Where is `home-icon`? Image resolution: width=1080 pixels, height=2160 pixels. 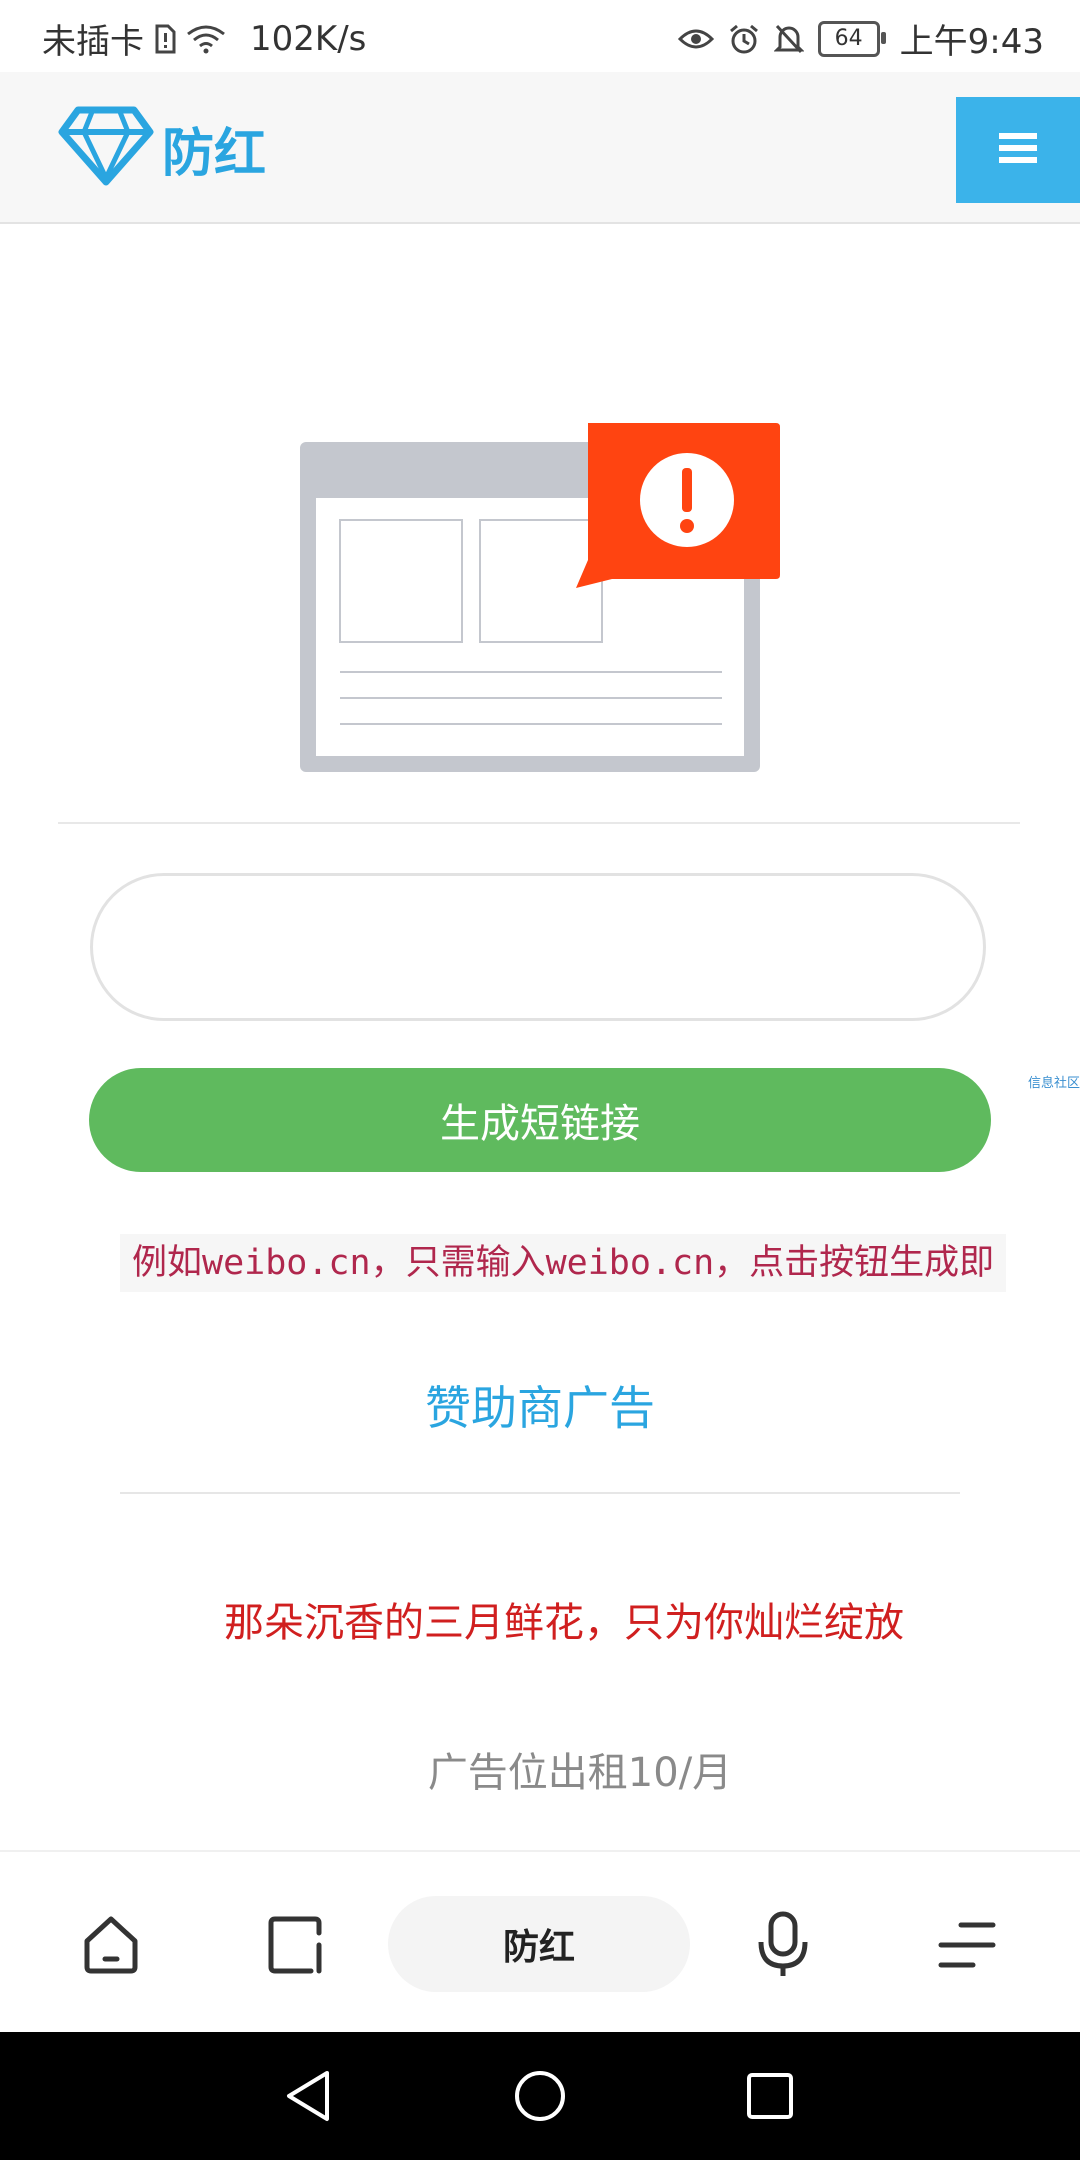
home-icon is located at coordinates (111, 1945).